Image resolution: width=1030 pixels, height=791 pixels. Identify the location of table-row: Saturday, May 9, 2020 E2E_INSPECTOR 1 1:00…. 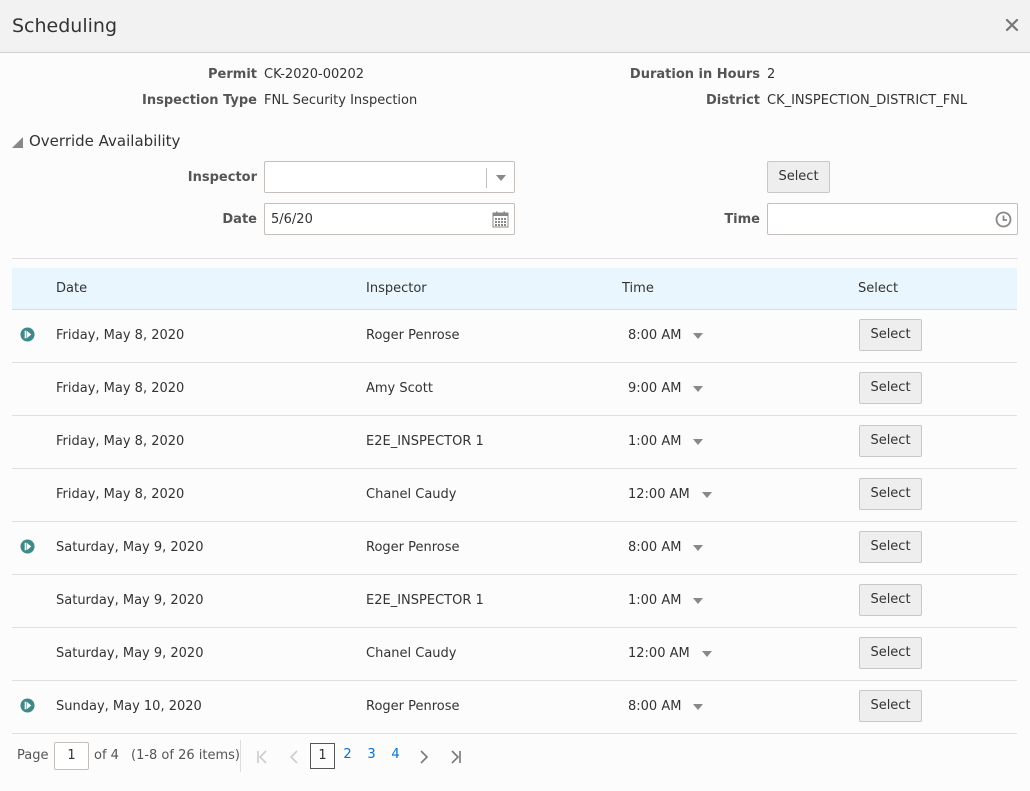
(514, 601).